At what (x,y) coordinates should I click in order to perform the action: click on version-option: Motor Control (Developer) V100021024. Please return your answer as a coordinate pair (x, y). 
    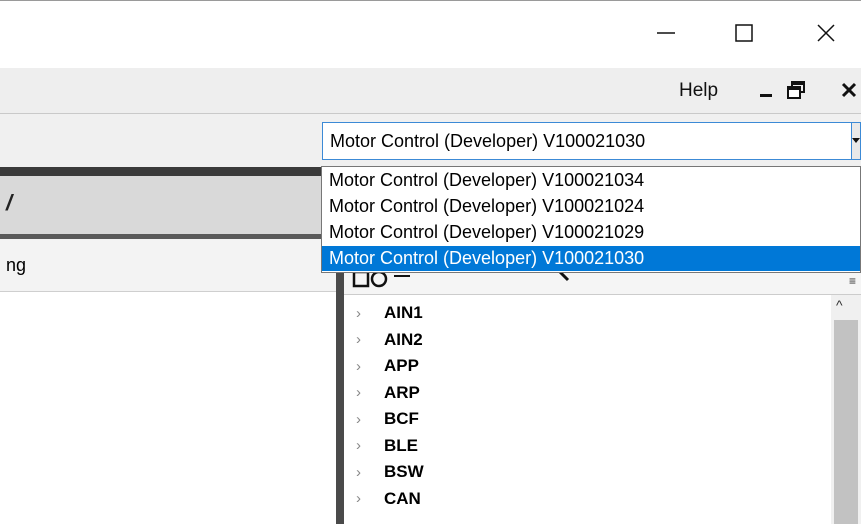
    Looking at the image, I should click on (591, 206).